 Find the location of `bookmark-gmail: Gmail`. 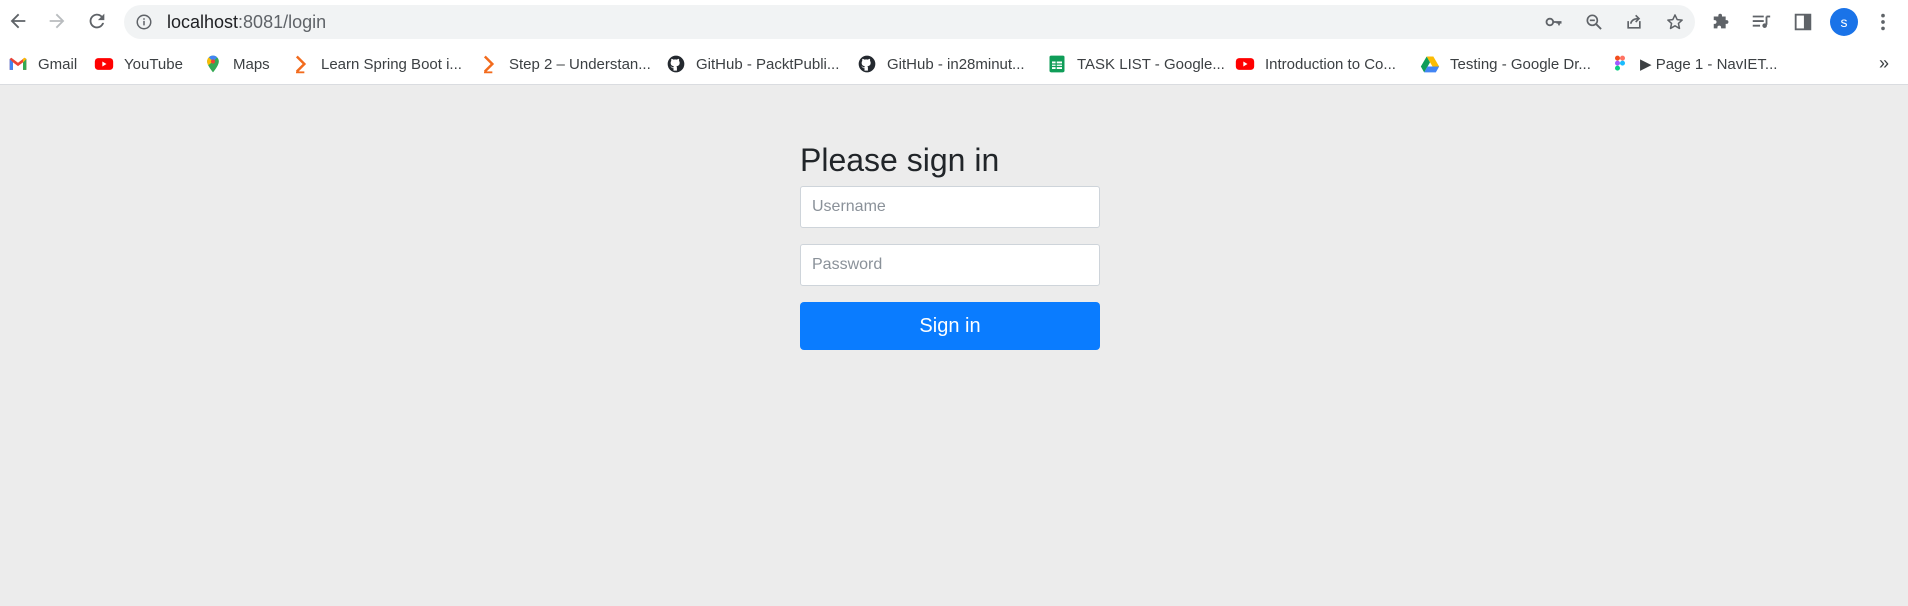

bookmark-gmail: Gmail is located at coordinates (42, 64).